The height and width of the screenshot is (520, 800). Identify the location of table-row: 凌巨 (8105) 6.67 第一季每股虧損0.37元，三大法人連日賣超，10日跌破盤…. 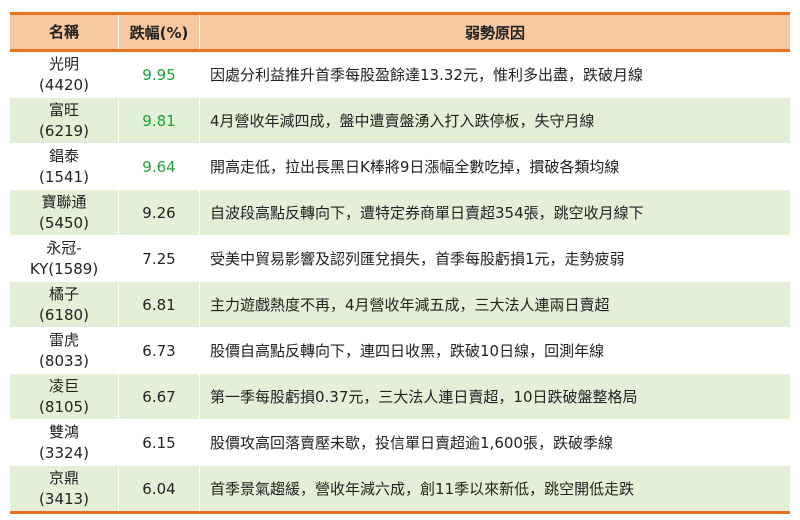
(400, 396).